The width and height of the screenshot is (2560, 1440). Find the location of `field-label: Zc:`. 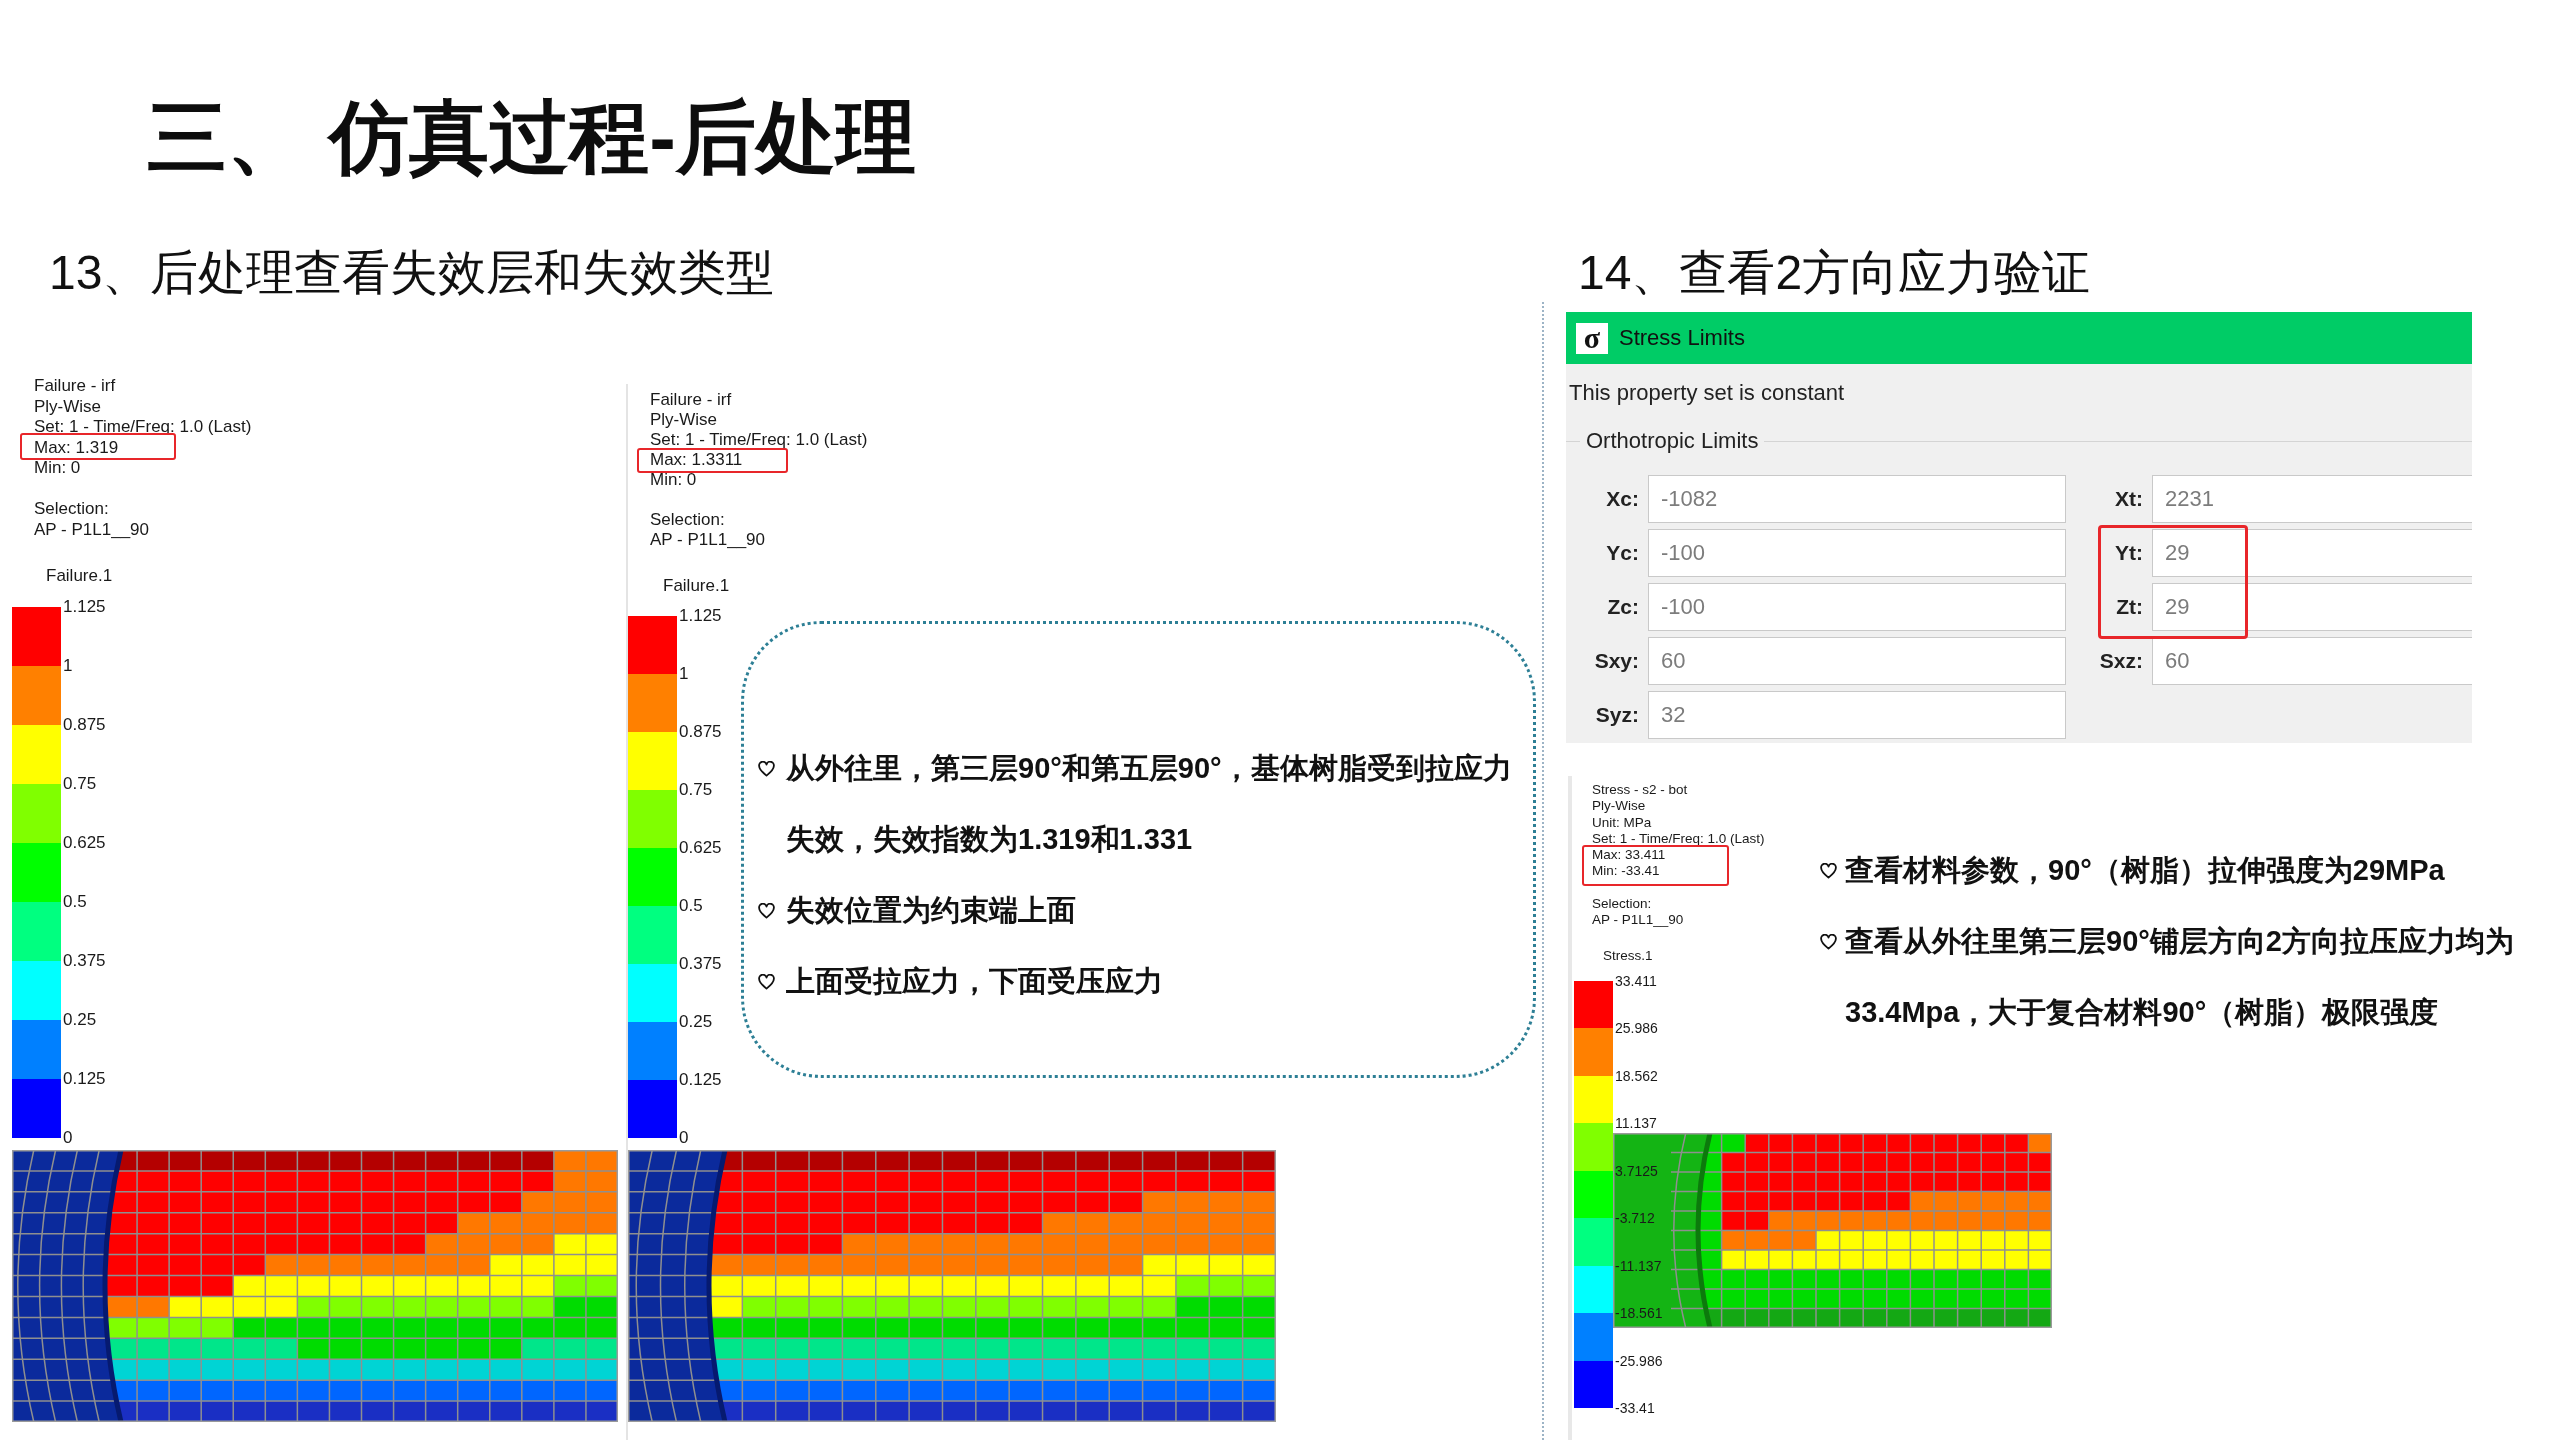

field-label: Zc: is located at coordinates (1623, 607).